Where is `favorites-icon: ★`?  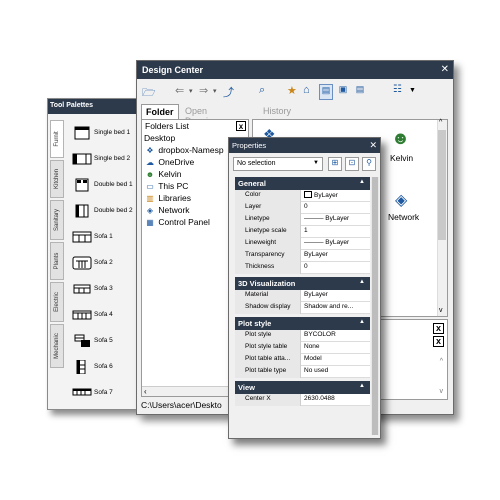 favorites-icon: ★ is located at coordinates (292, 92).